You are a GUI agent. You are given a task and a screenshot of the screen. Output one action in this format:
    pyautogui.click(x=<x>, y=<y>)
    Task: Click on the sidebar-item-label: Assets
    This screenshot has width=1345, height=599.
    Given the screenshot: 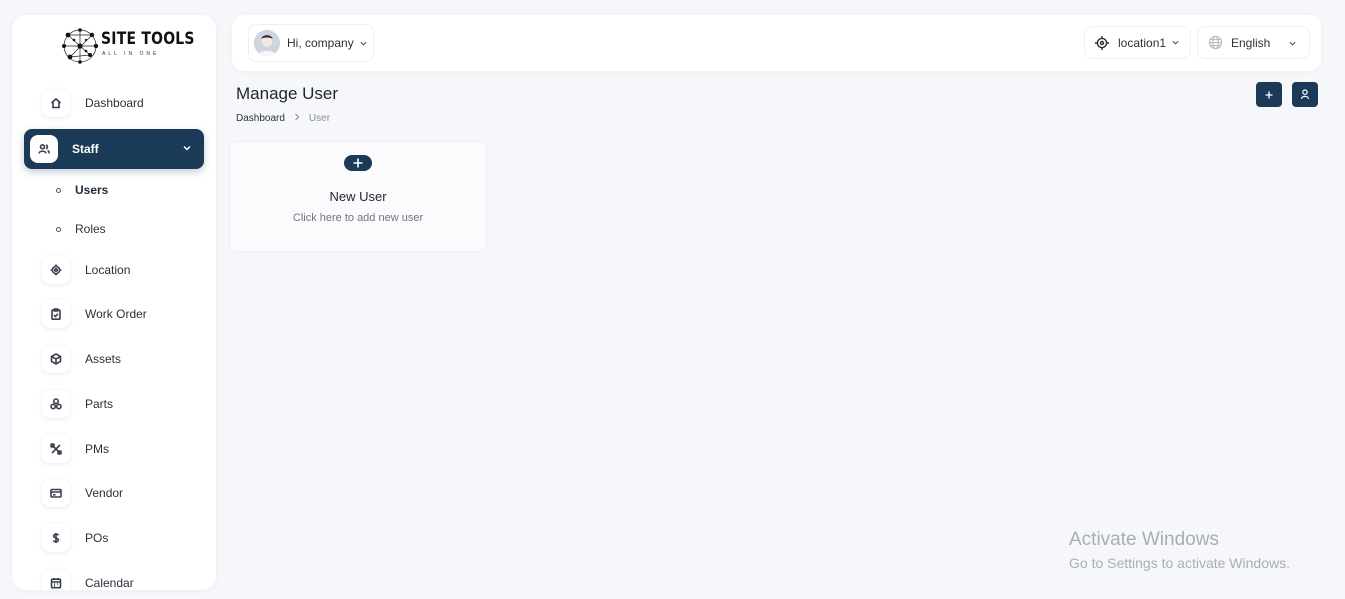 What is the action you would take?
    pyautogui.click(x=103, y=359)
    